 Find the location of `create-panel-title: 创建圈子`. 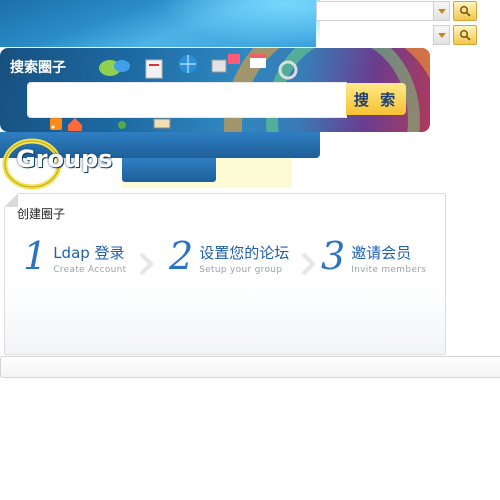

create-panel-title: 创建圈子 is located at coordinates (41, 214).